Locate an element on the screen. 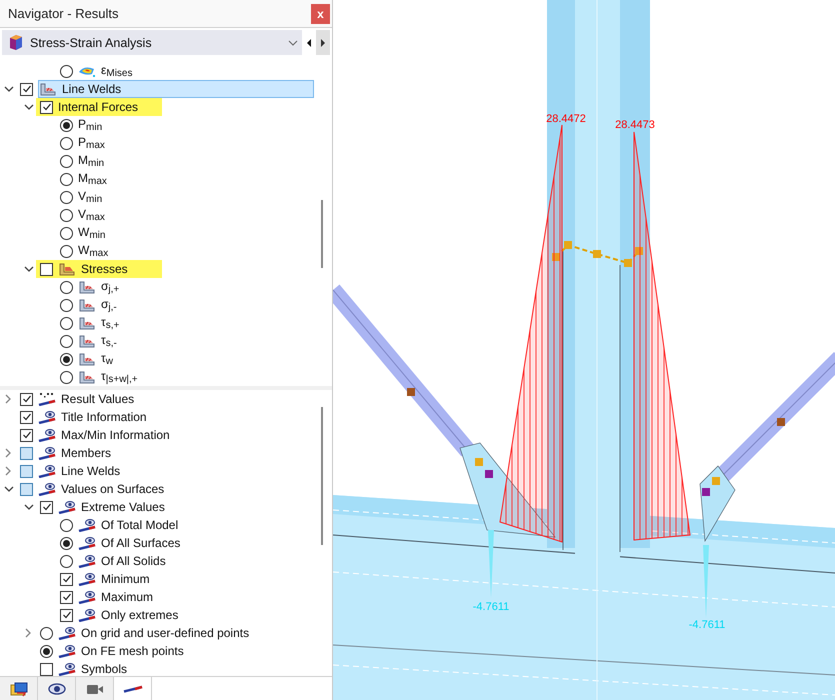  tree-item-label: Stresses is located at coordinates (104, 269).